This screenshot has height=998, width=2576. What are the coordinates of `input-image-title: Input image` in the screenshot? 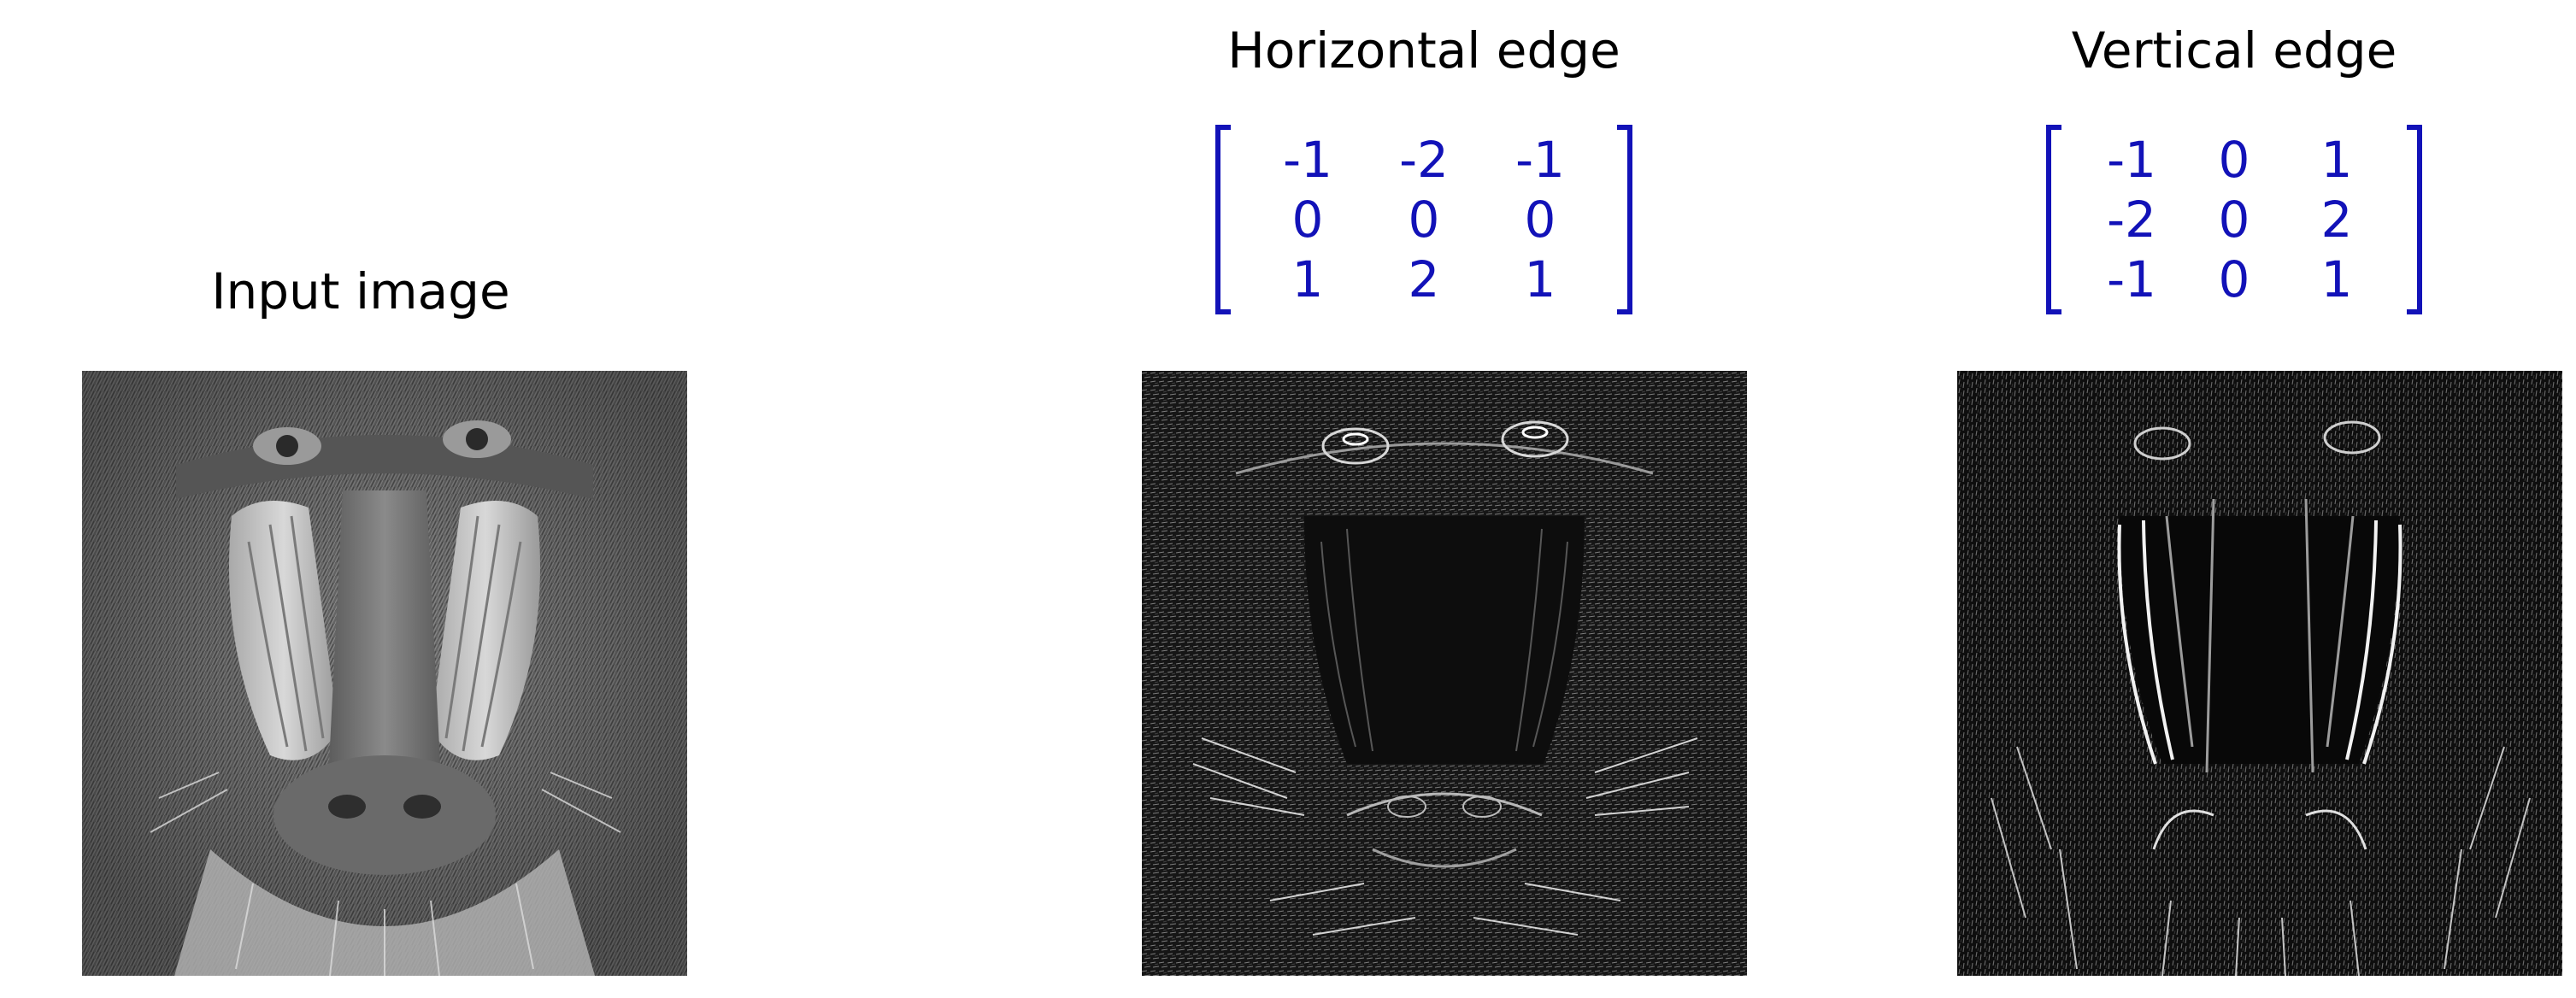 It's located at (360, 291).